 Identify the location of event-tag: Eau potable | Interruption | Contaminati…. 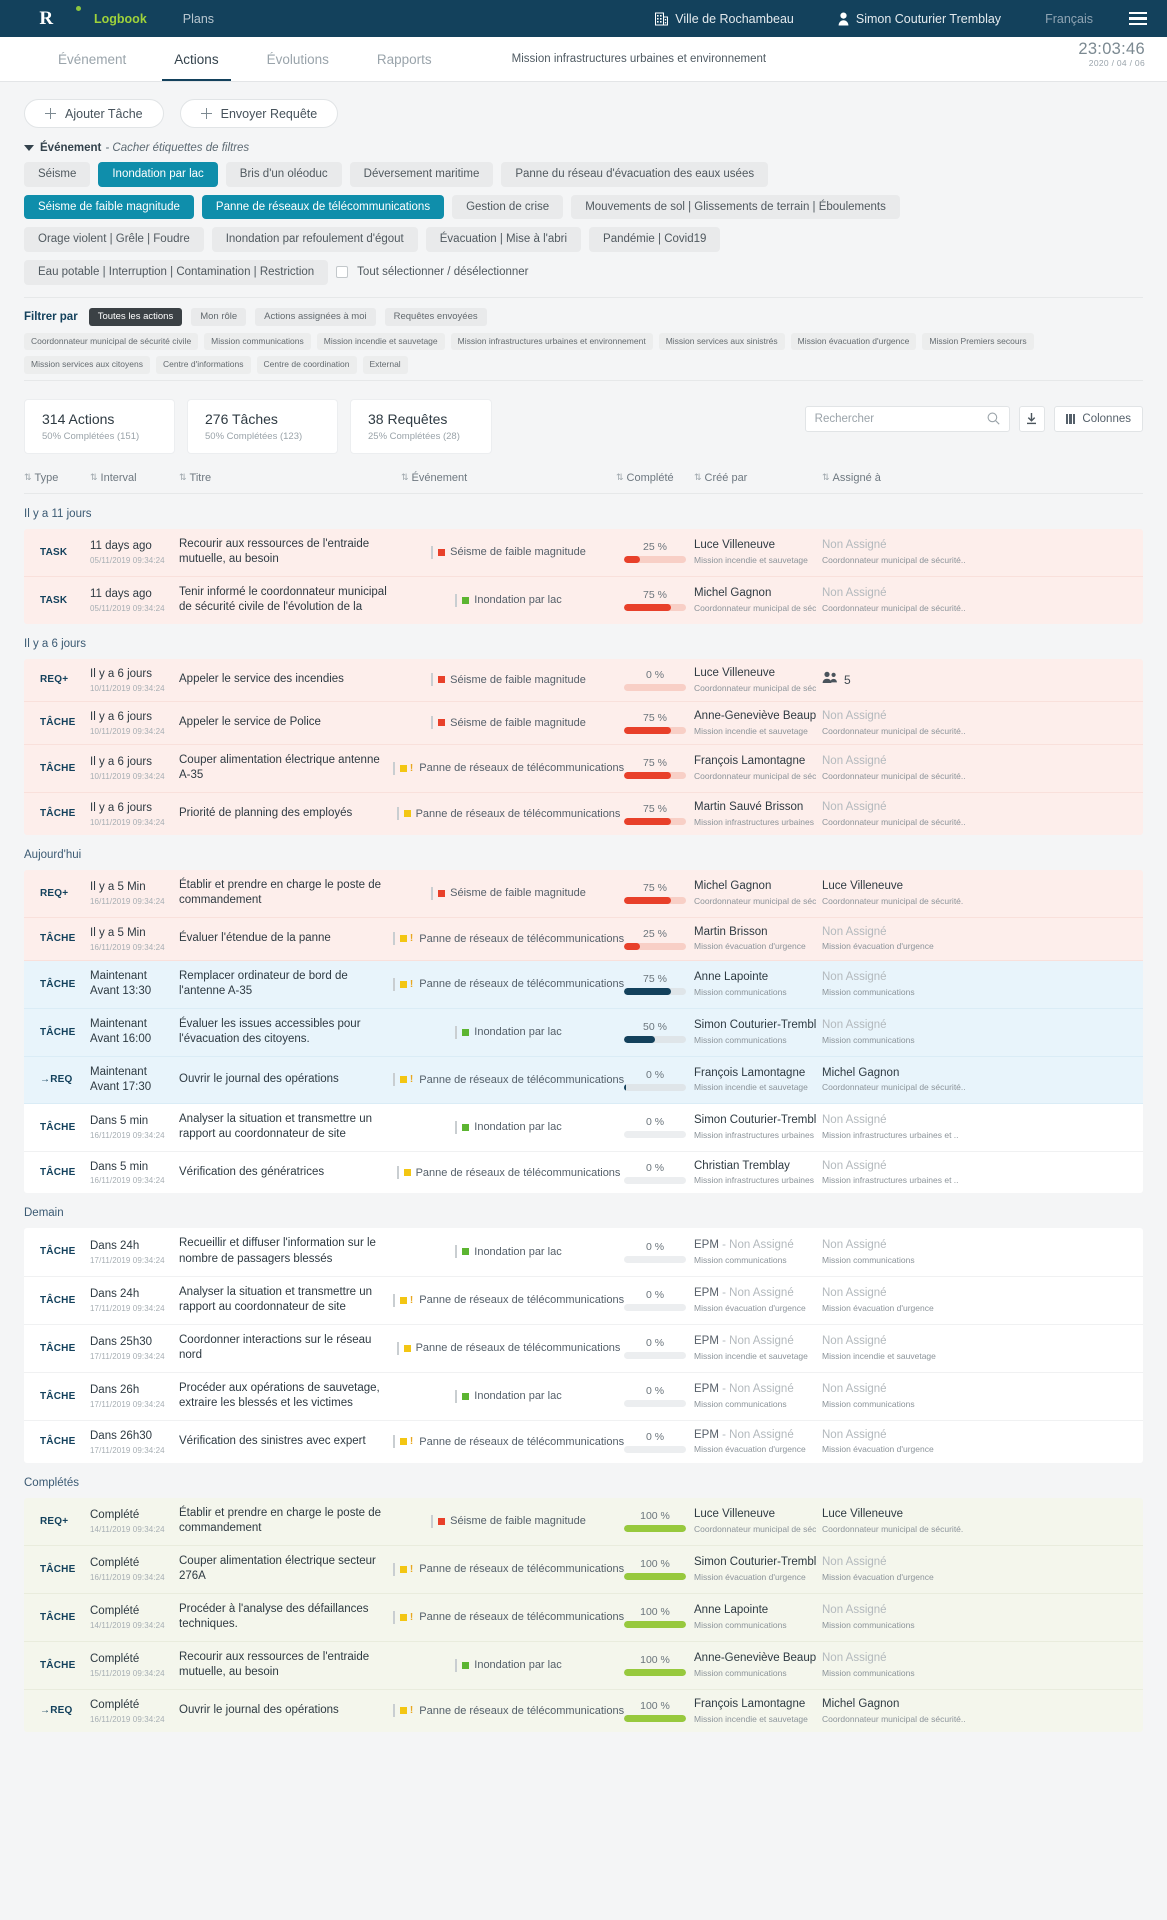
(176, 272).